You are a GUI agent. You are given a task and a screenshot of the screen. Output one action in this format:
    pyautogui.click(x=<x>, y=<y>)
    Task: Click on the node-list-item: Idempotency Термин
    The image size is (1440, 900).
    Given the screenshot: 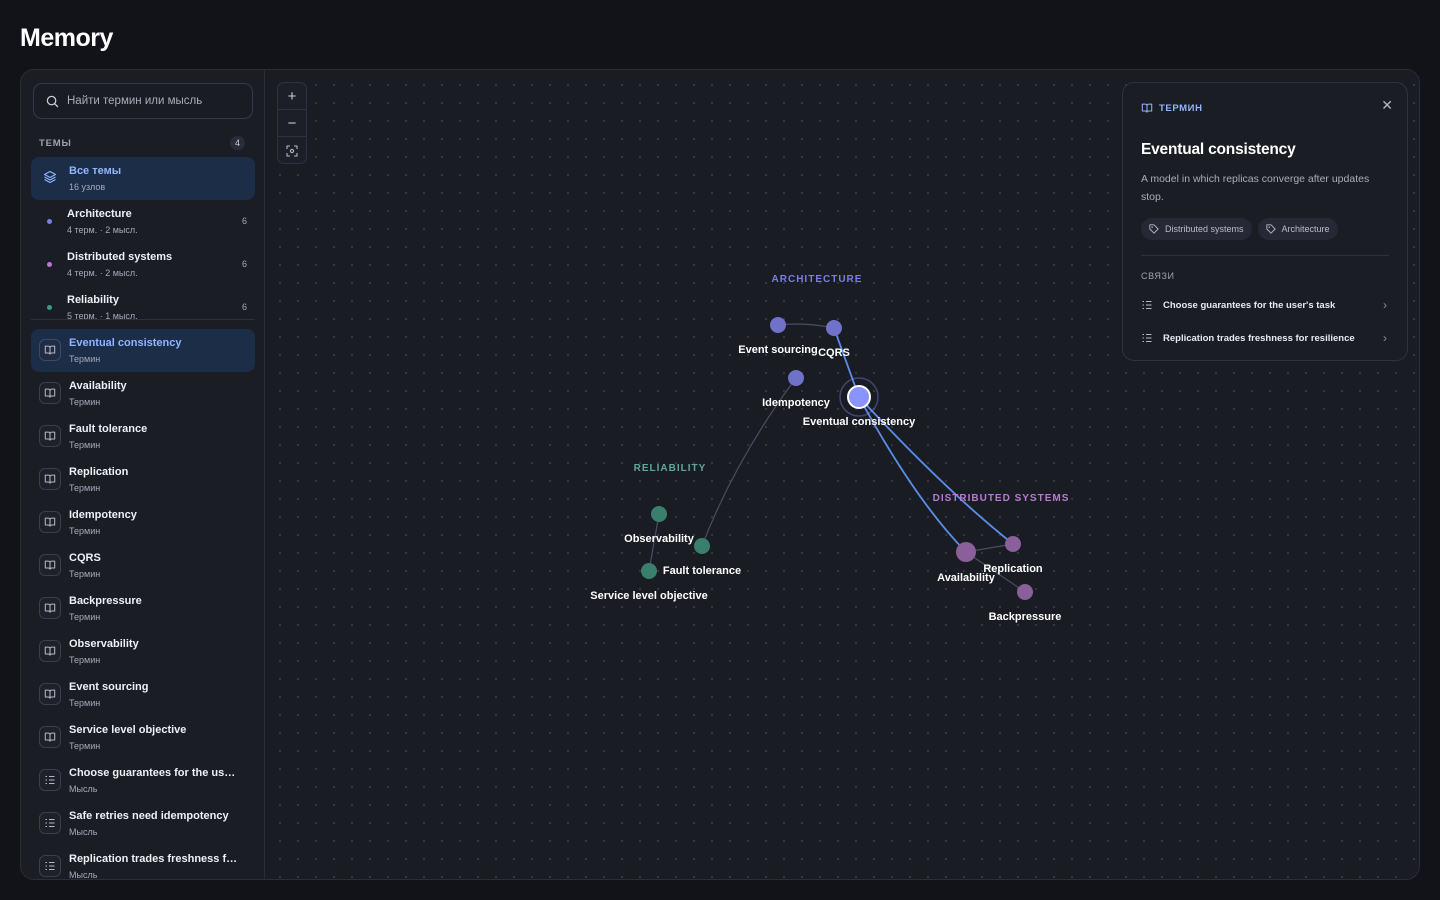 What is the action you would take?
    pyautogui.click(x=143, y=522)
    